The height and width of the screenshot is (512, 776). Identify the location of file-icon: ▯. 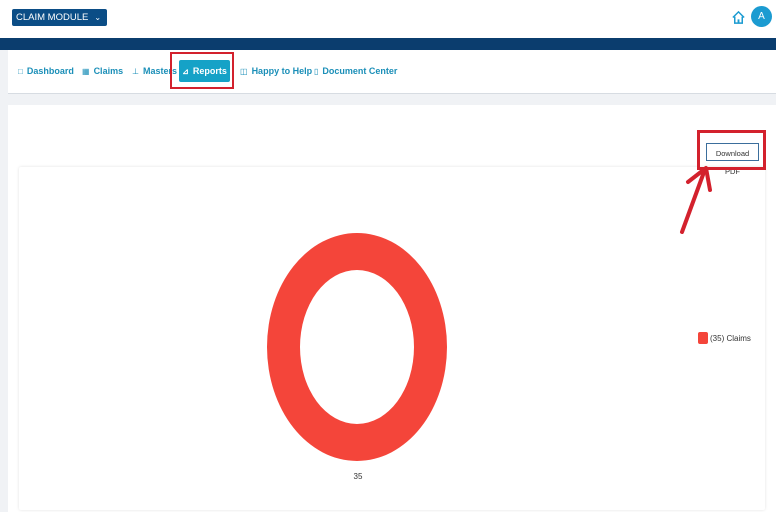
(316, 71).